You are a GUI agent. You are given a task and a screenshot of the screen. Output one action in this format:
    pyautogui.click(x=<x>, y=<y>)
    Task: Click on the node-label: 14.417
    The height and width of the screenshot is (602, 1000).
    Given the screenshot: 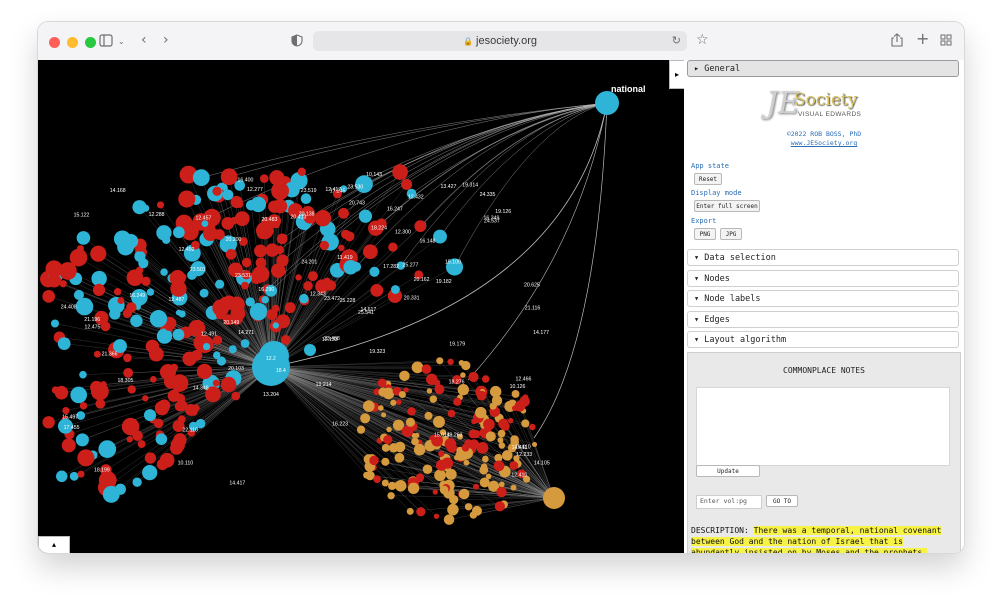 What is the action you would take?
    pyautogui.click(x=237, y=483)
    